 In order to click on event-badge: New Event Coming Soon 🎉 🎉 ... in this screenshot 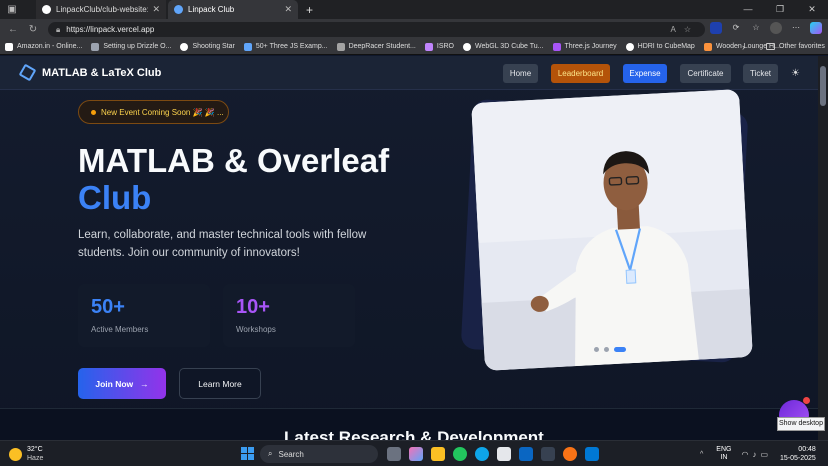, I will do `click(153, 112)`.